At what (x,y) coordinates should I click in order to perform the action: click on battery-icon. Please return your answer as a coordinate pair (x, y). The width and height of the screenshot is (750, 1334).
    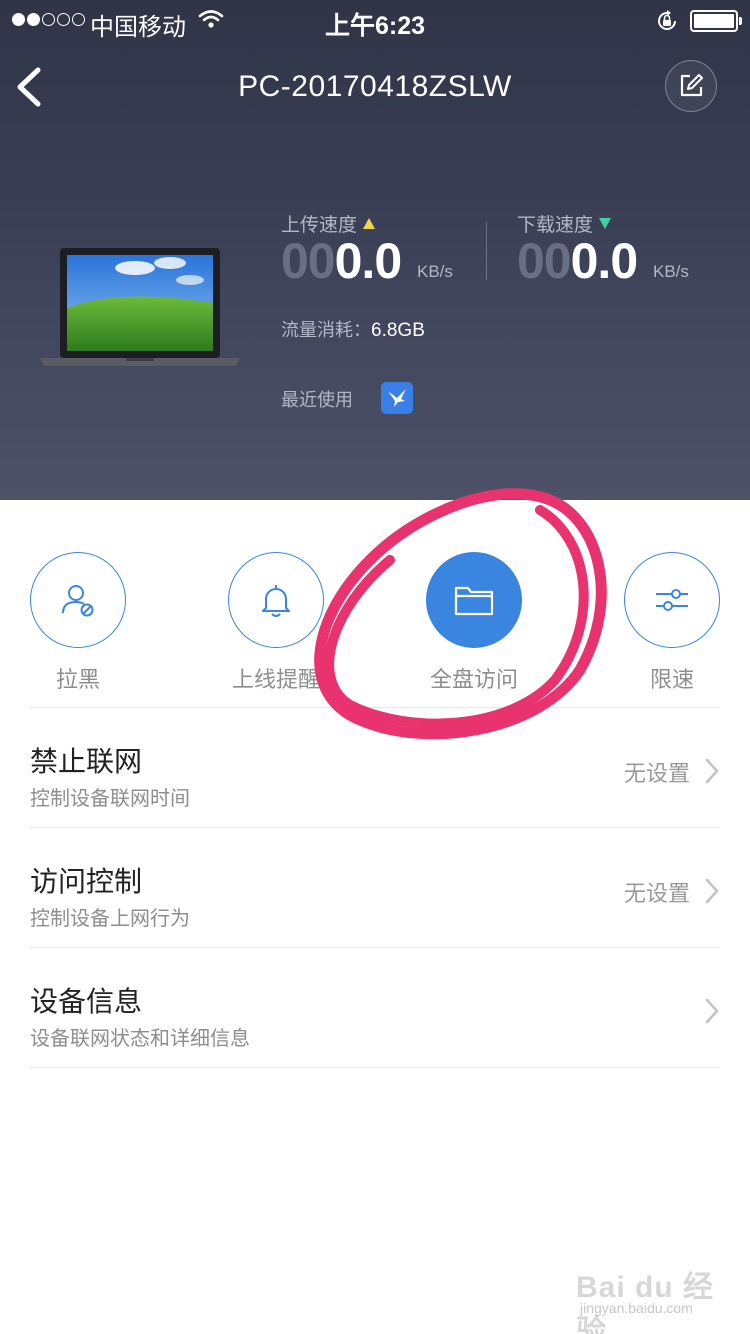
    Looking at the image, I should click on (716, 21).